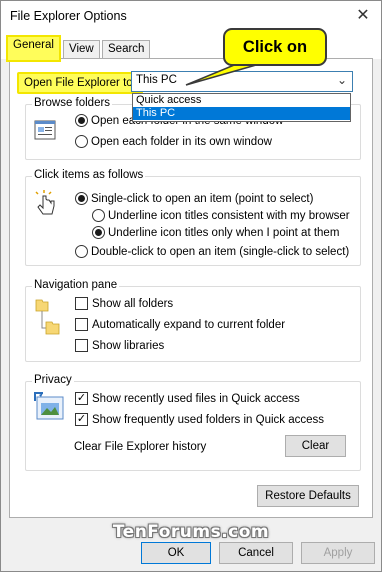  I want to click on click-on-callout: Click on, so click(275, 47).